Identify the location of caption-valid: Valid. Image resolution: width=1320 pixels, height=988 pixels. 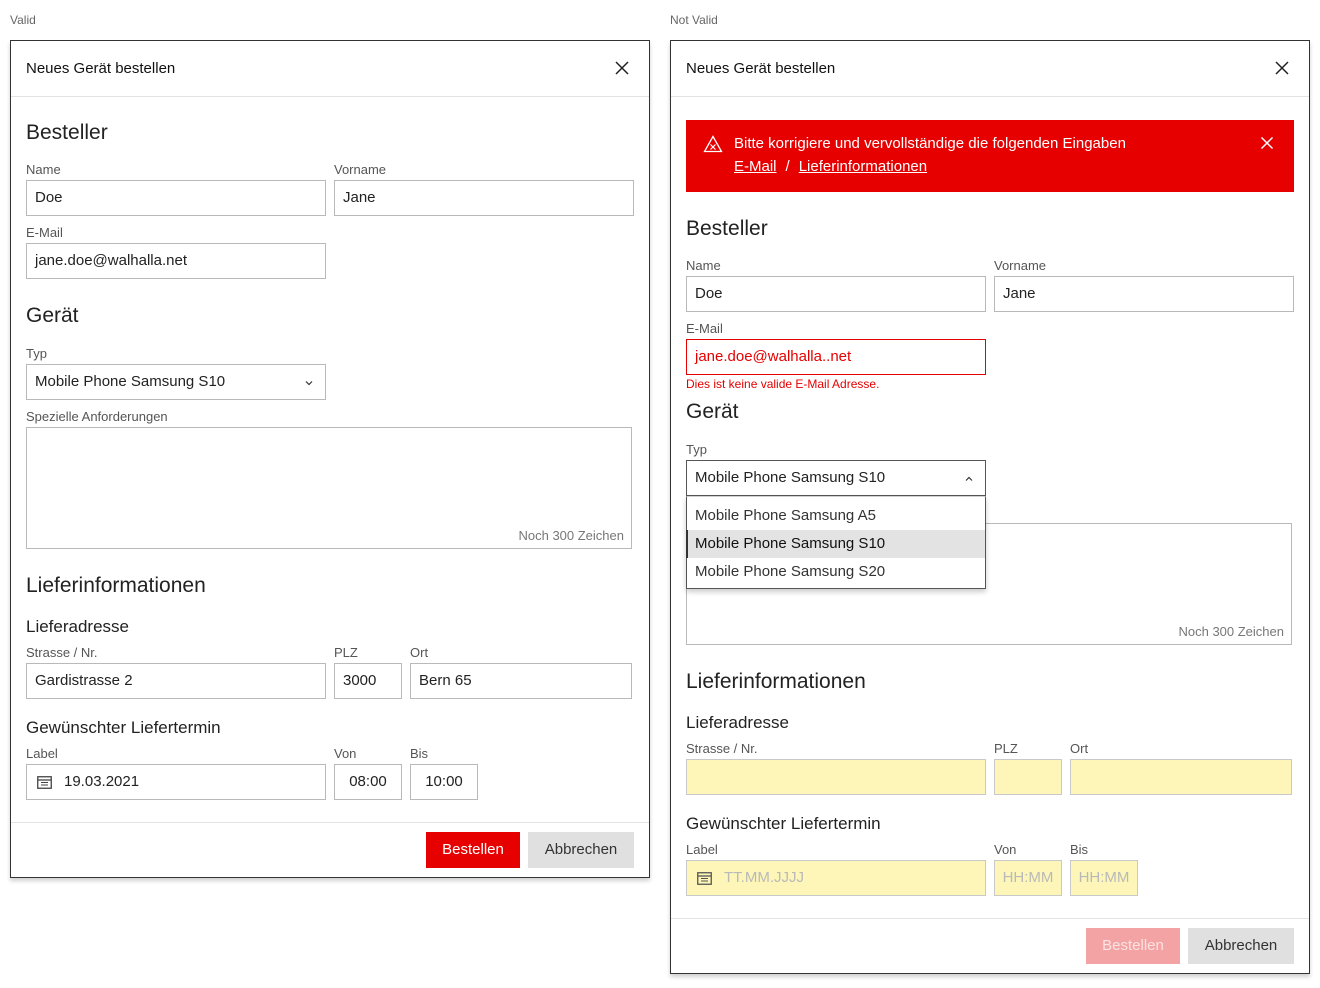
(23, 20).